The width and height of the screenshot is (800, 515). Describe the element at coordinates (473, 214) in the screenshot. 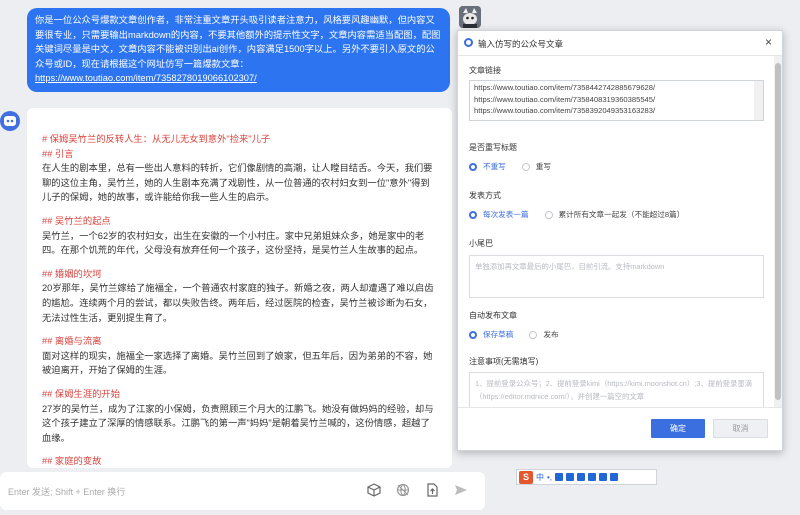

I see `radio-single-publish` at that location.